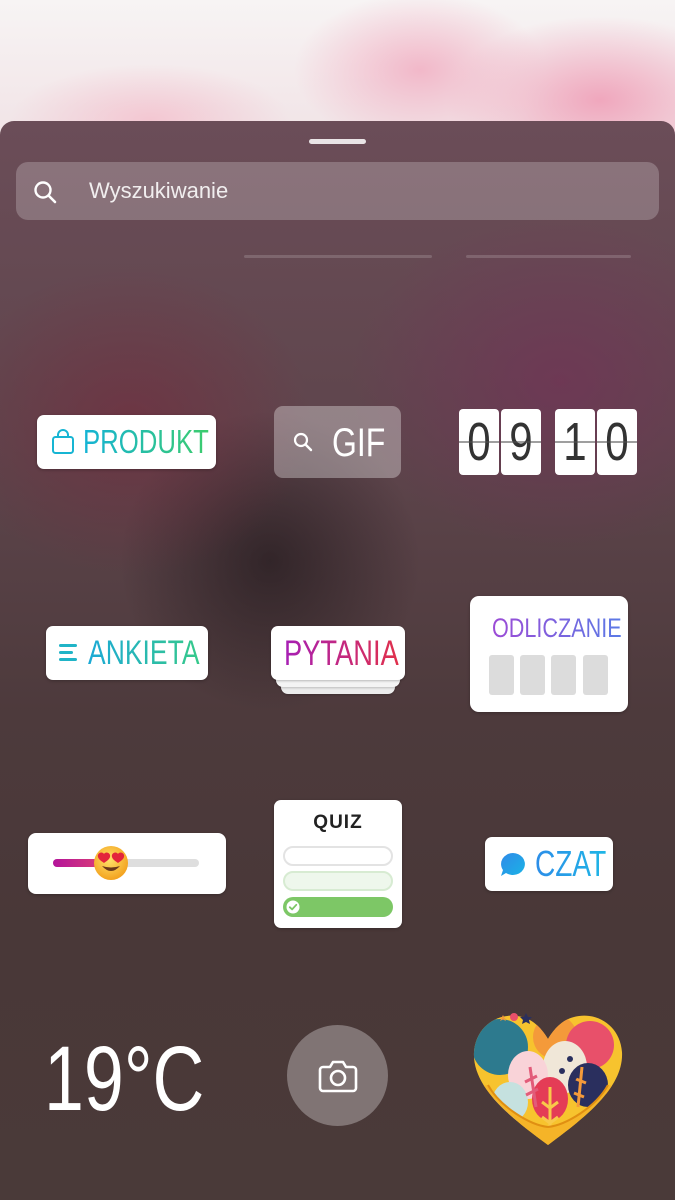 Image resolution: width=675 pixels, height=1200 pixels. I want to click on countdown-label: ODLICZANIE, so click(557, 628).